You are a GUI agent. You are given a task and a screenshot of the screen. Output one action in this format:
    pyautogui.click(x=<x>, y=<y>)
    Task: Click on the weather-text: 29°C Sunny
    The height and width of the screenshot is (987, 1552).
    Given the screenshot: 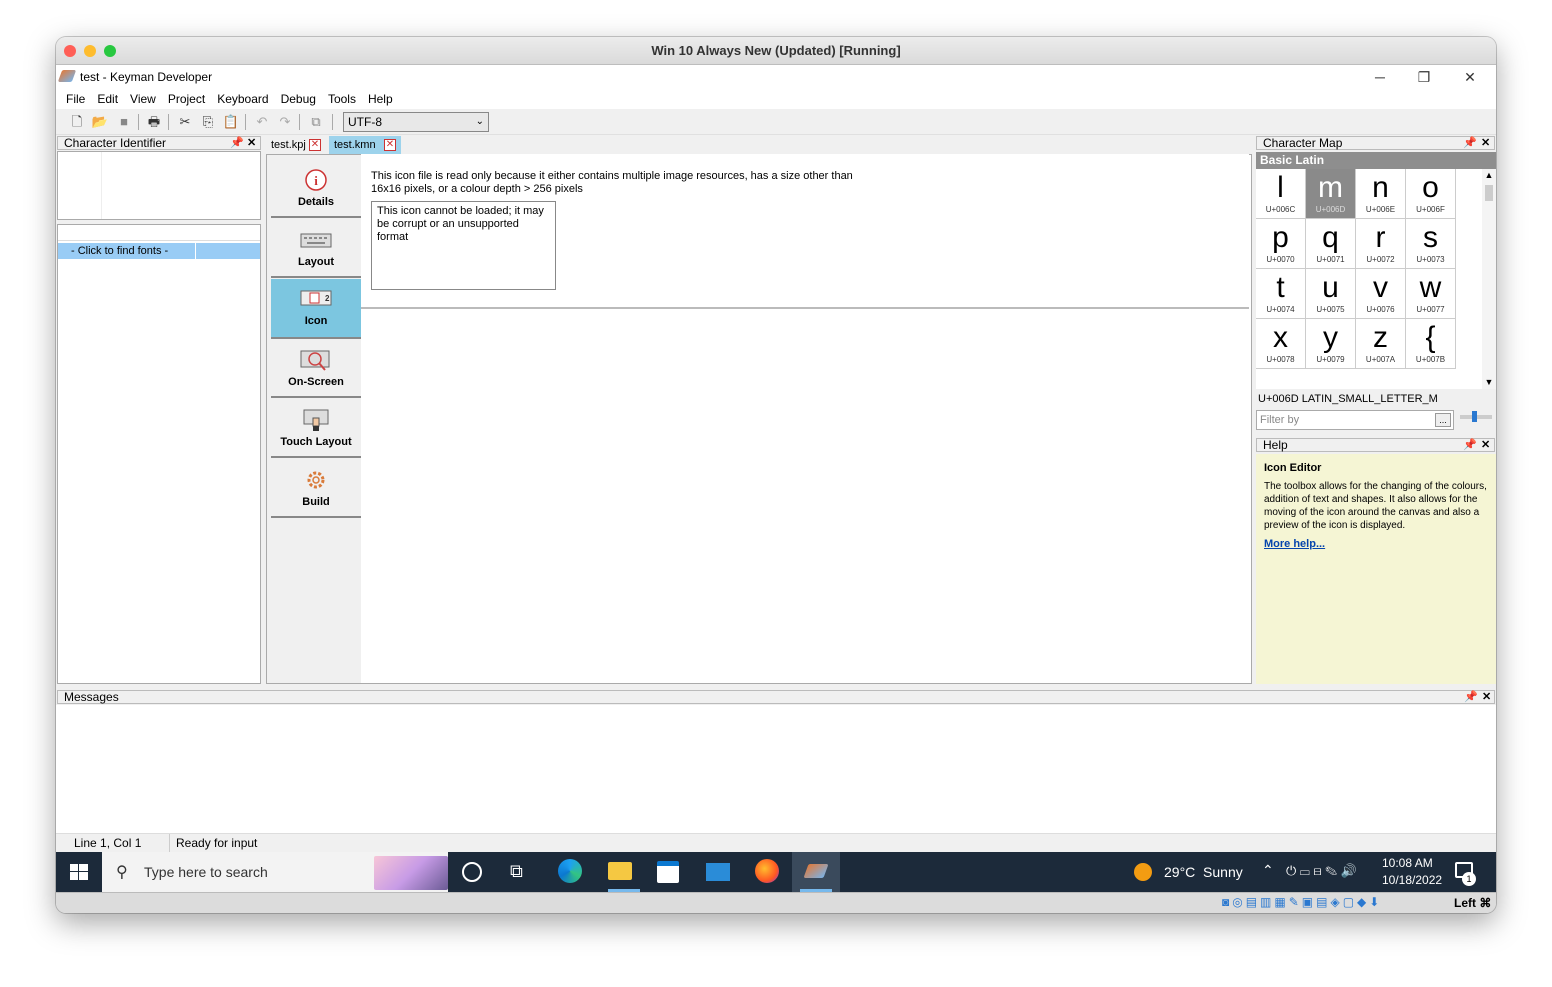 What is the action you would take?
    pyautogui.click(x=1203, y=872)
    